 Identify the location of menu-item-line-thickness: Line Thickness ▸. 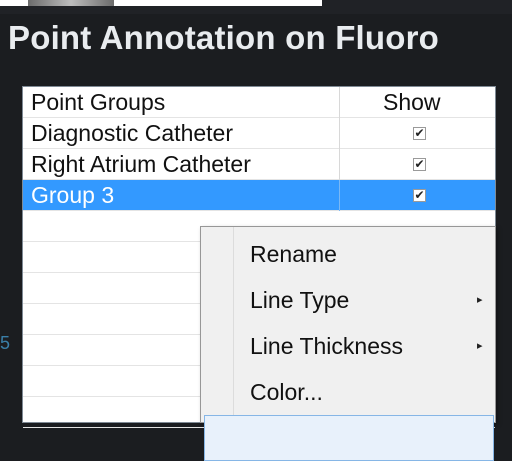
(348, 346).